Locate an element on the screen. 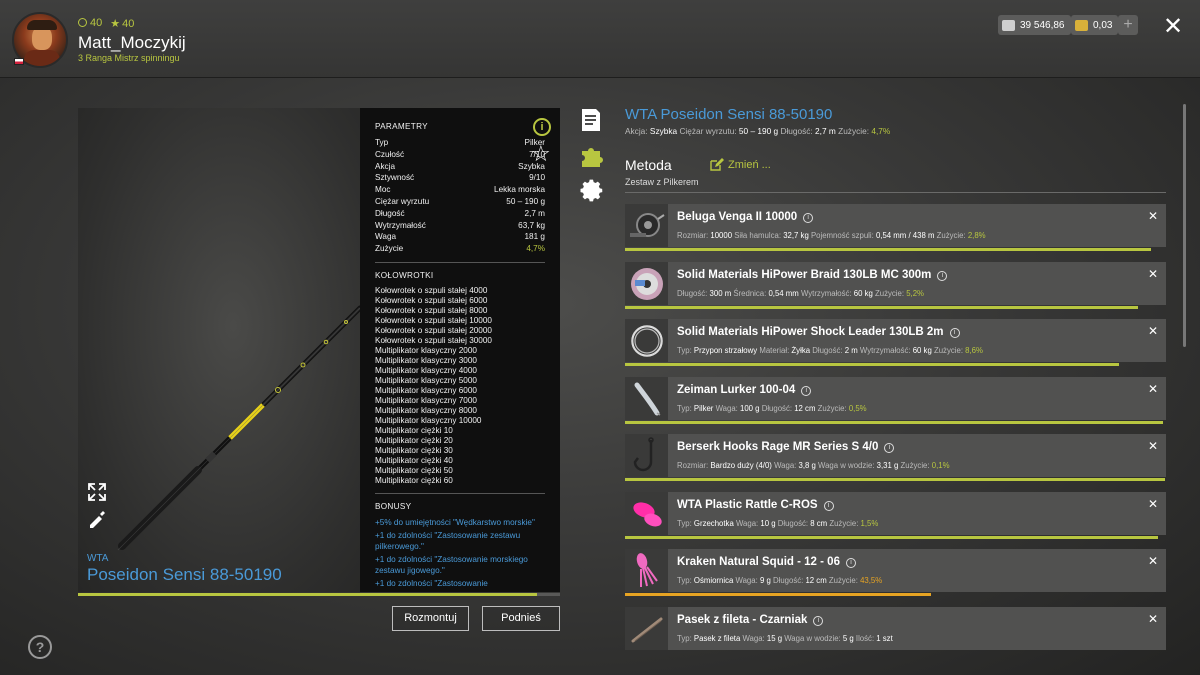 This screenshot has width=1200, height=675. parameter-row: Akcja Szybka is located at coordinates (460, 167).